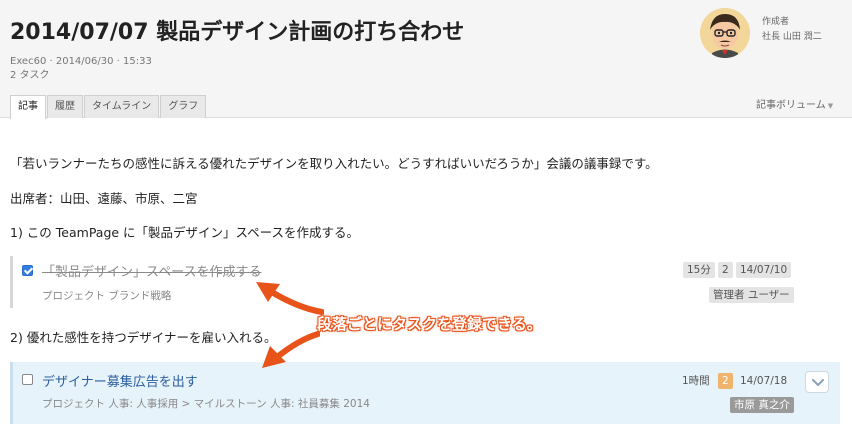 The height and width of the screenshot is (439, 852). What do you see at coordinates (237, 32) in the screenshot?
I see `page-title: 2014/07/07 製品デザイン計画の打ち合わせ` at bounding box center [237, 32].